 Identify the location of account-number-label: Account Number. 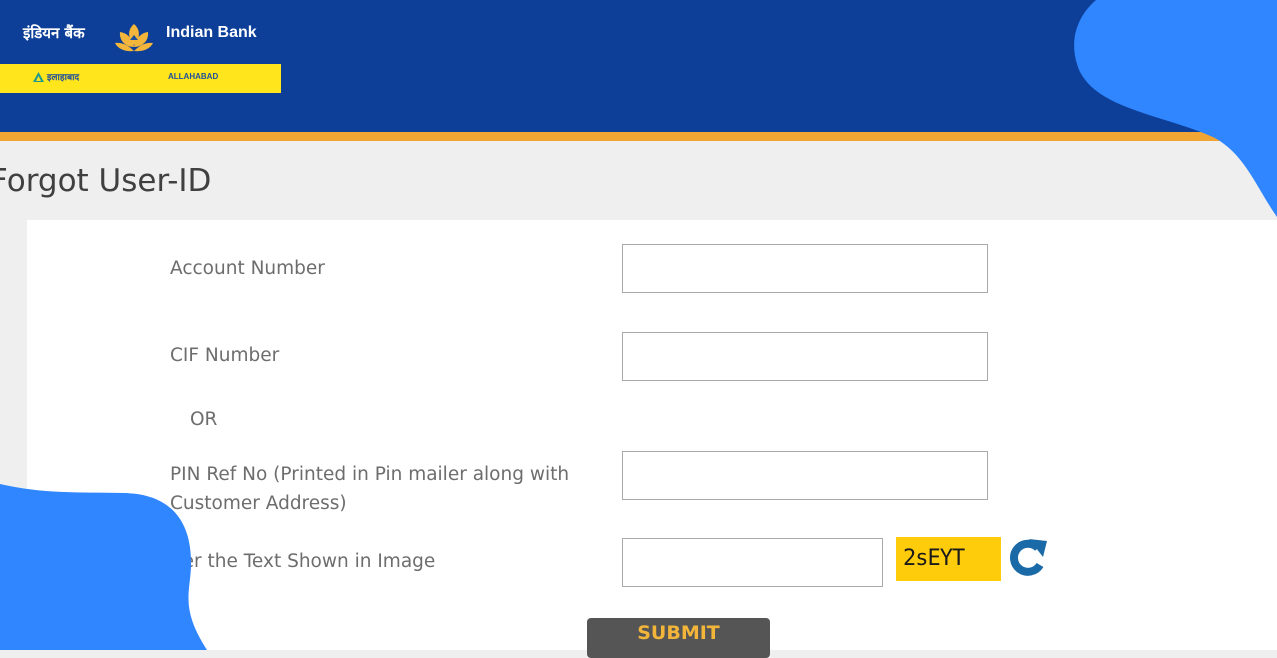
(247, 268).